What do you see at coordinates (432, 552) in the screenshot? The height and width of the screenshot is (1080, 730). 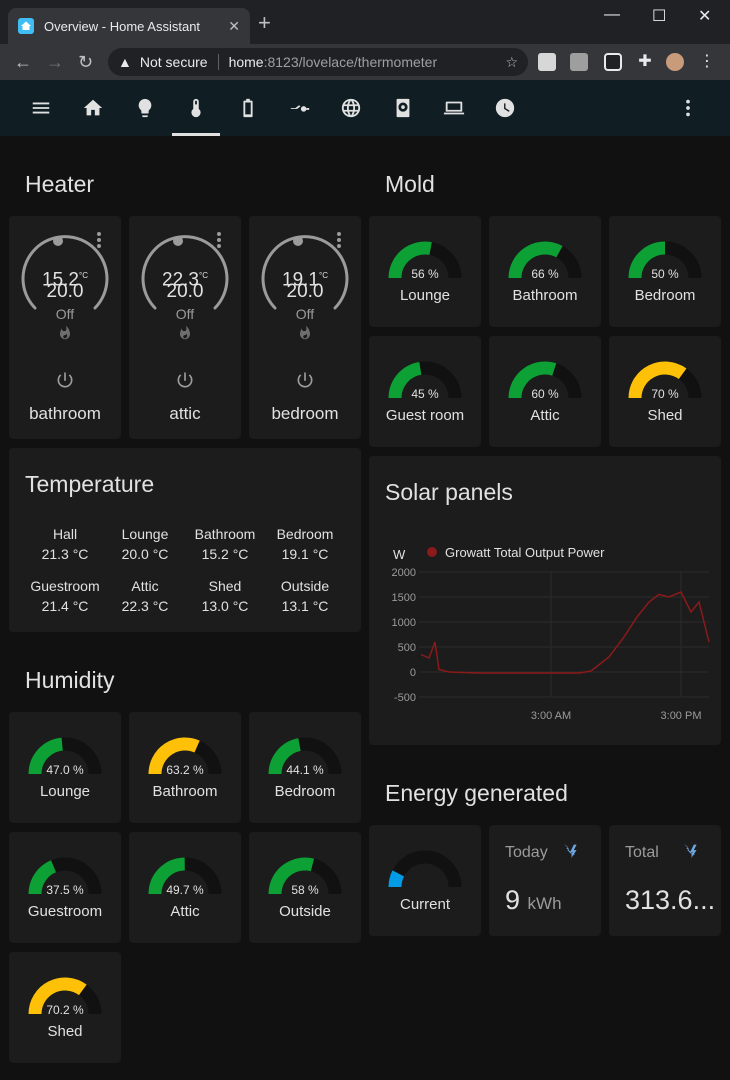 I see `legend-marker` at bounding box center [432, 552].